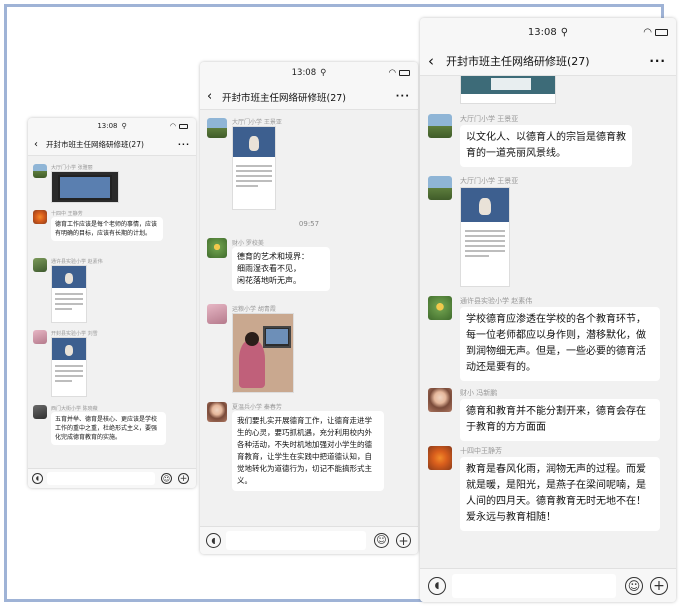 The width and height of the screenshot is (684, 606). Describe the element at coordinates (107, 229) in the screenshot. I see `message-bubble: 德育工作应该是每个老师的事情，应该有明确的目标，应该有长期的计划。` at that location.